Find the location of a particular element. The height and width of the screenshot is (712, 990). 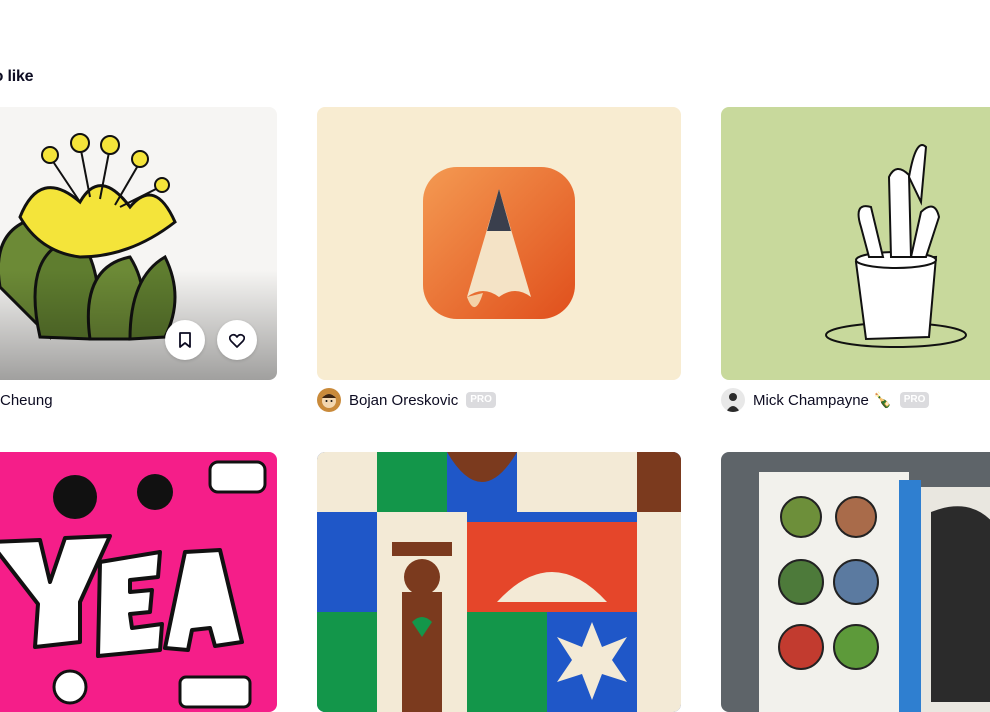

pencil-app-icon-illustration is located at coordinates (499, 243).